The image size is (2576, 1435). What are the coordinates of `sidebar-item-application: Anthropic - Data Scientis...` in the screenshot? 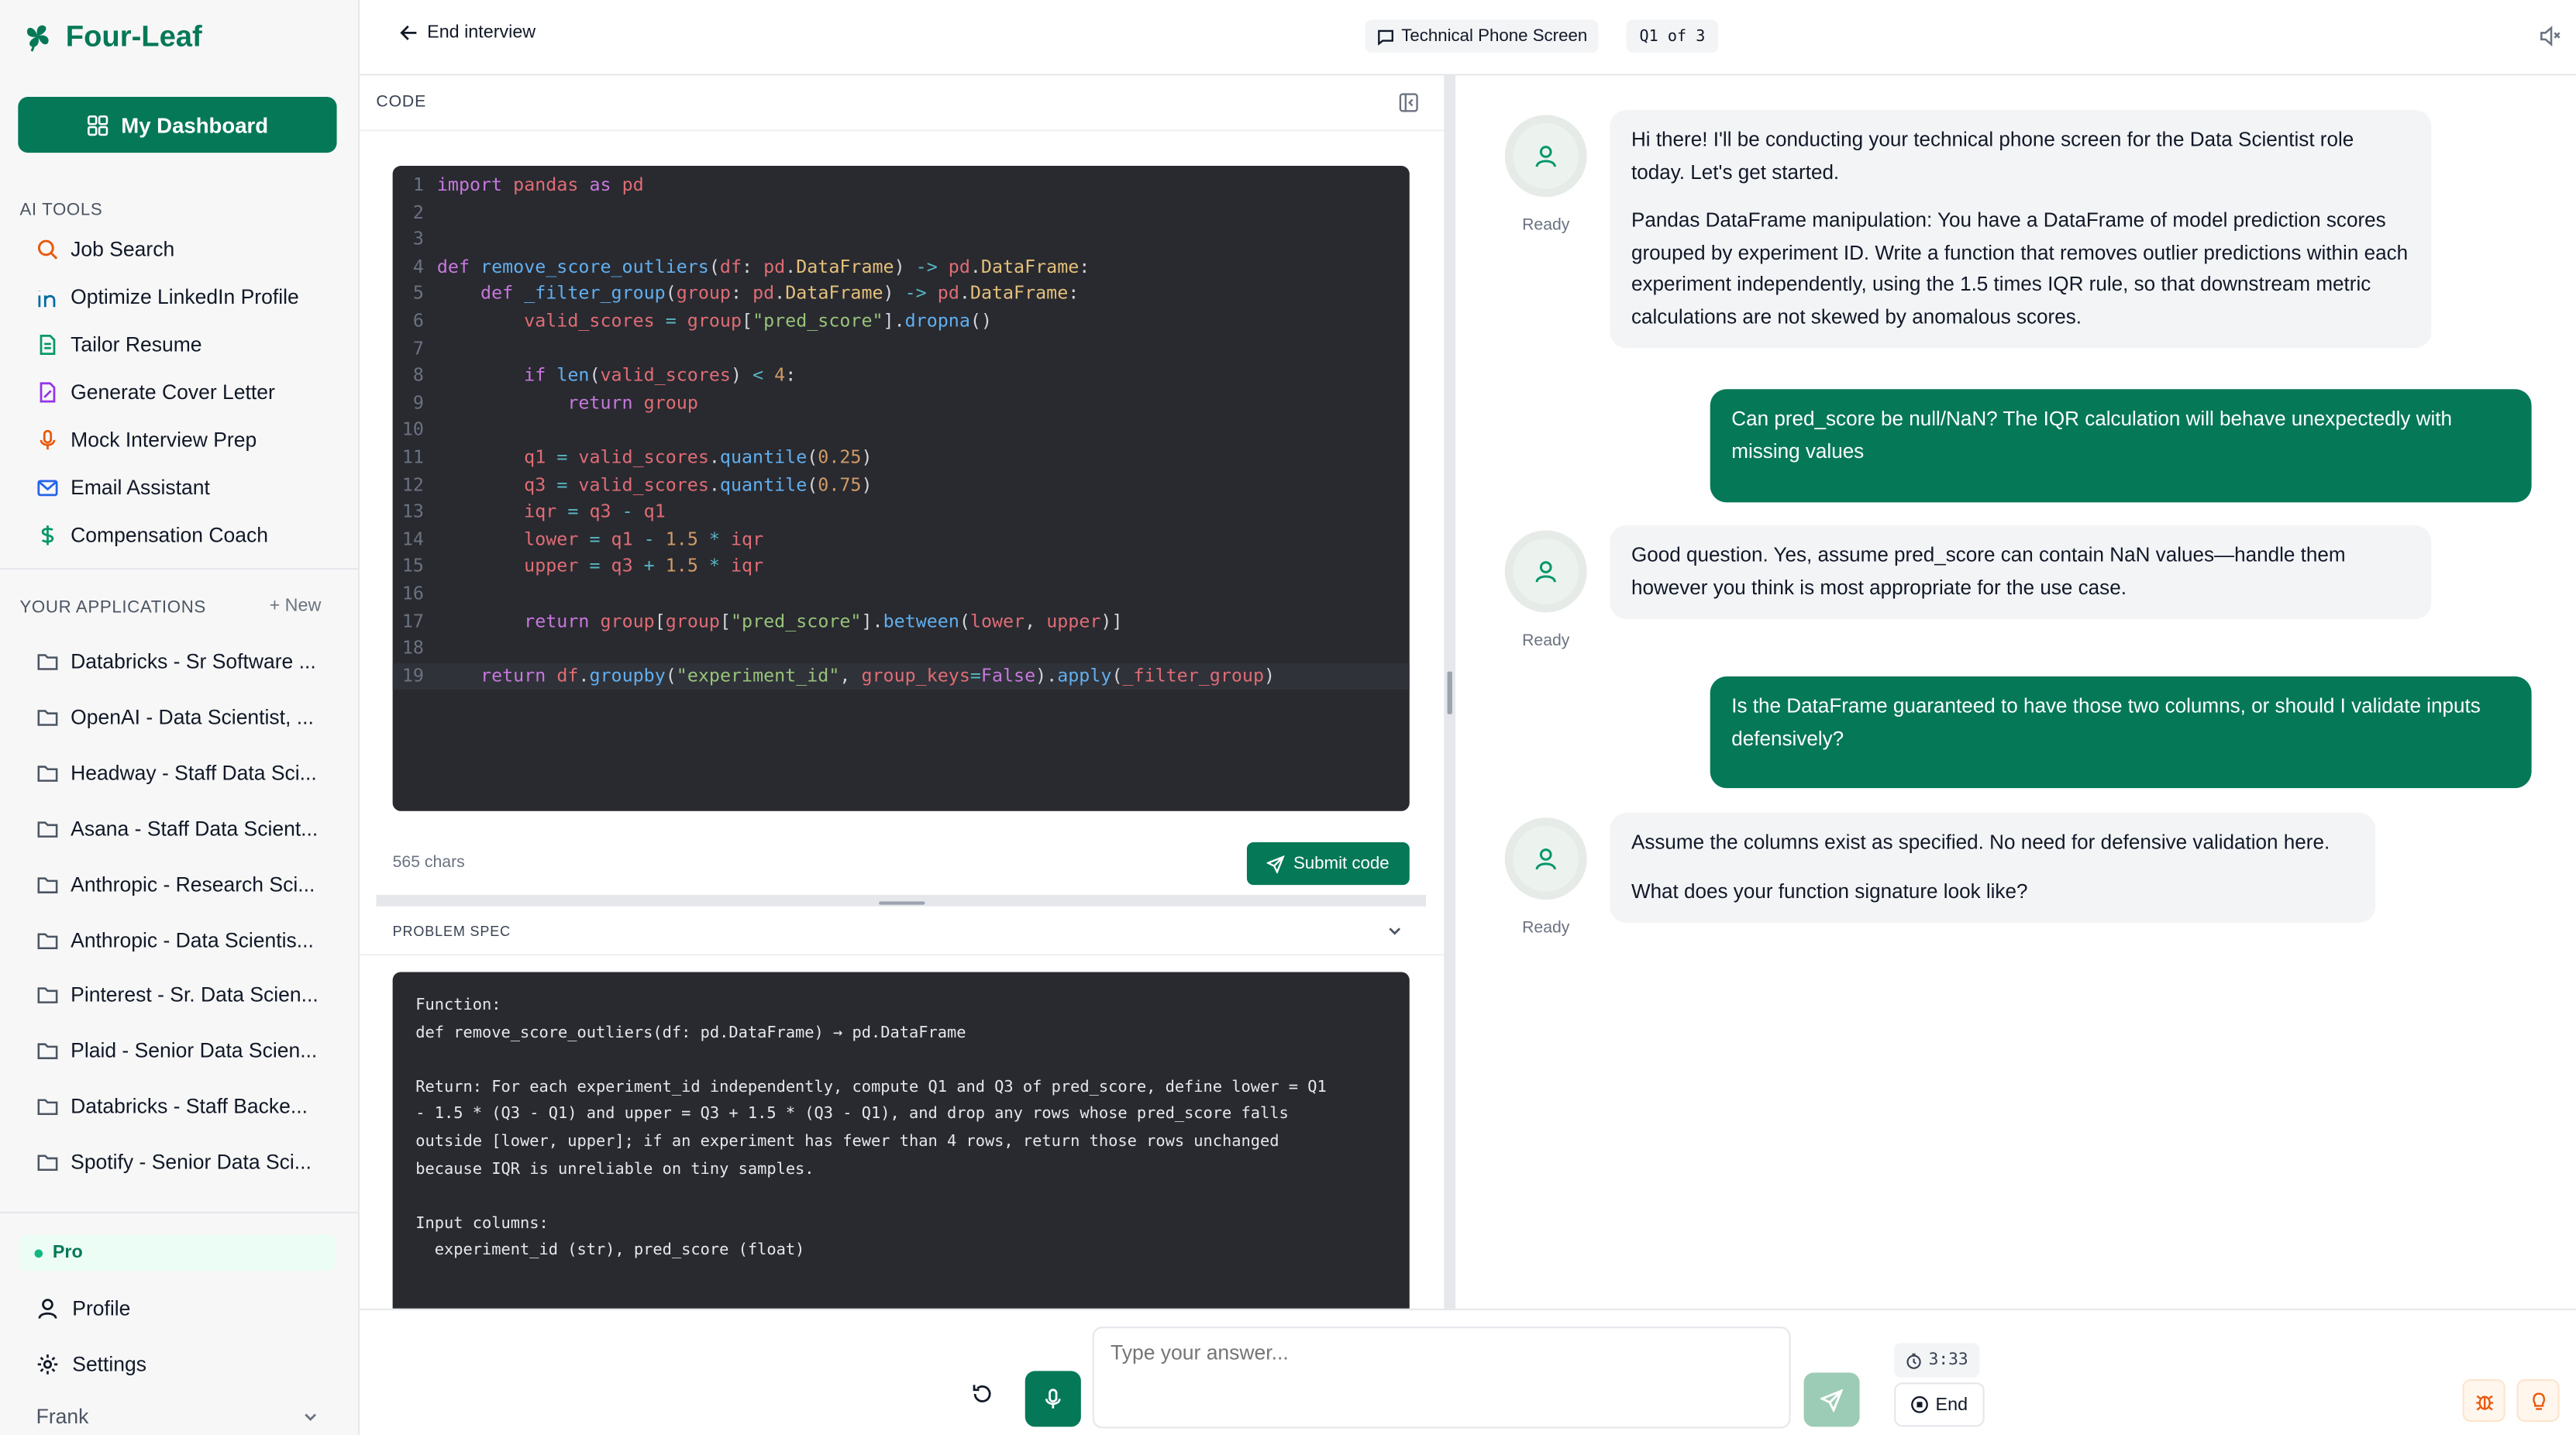 It's located at (175, 940).